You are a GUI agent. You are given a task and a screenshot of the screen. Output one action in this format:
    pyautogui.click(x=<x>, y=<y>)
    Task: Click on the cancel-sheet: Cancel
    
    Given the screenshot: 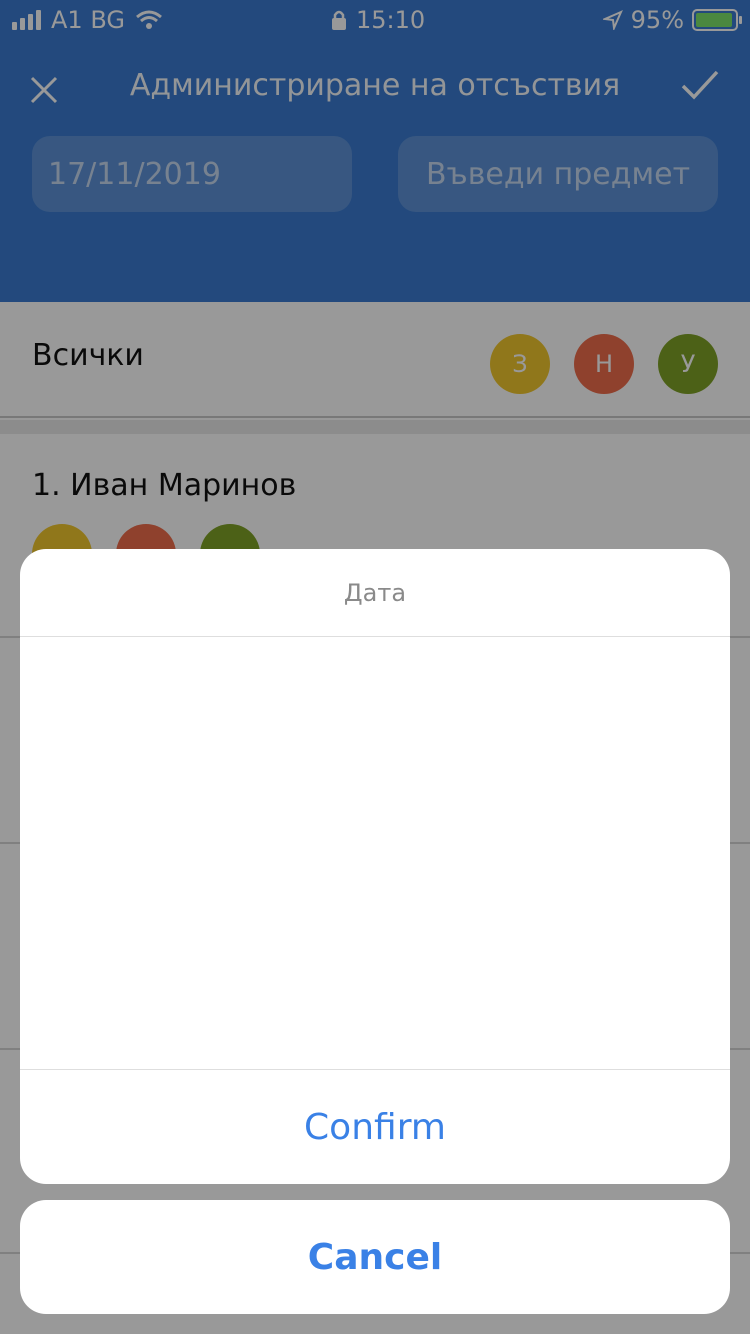 What is the action you would take?
    pyautogui.click(x=375, y=1257)
    